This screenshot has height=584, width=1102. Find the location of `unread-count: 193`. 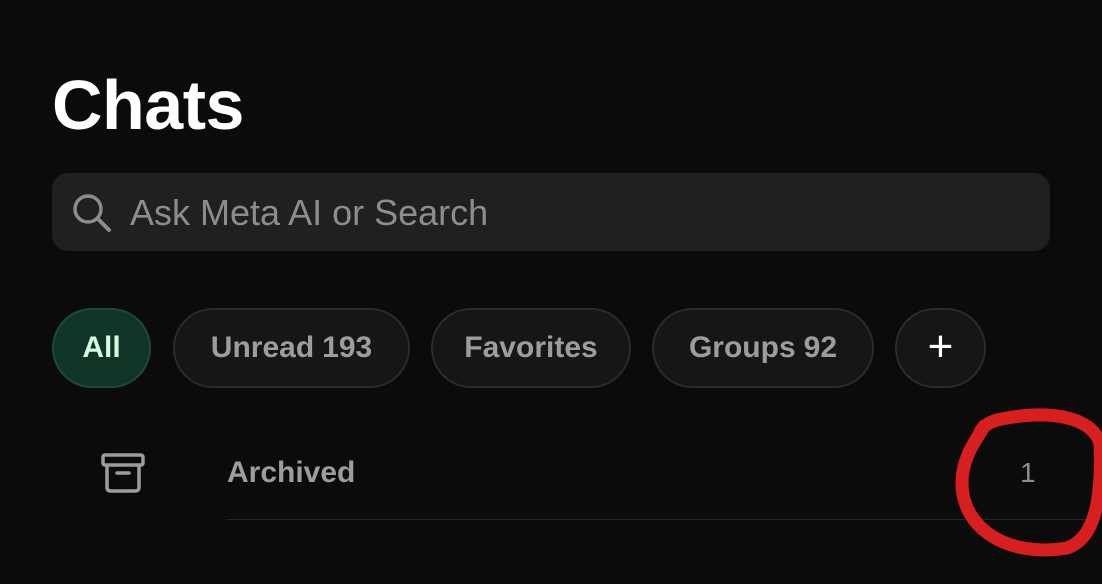

unread-count: 193 is located at coordinates (347, 347).